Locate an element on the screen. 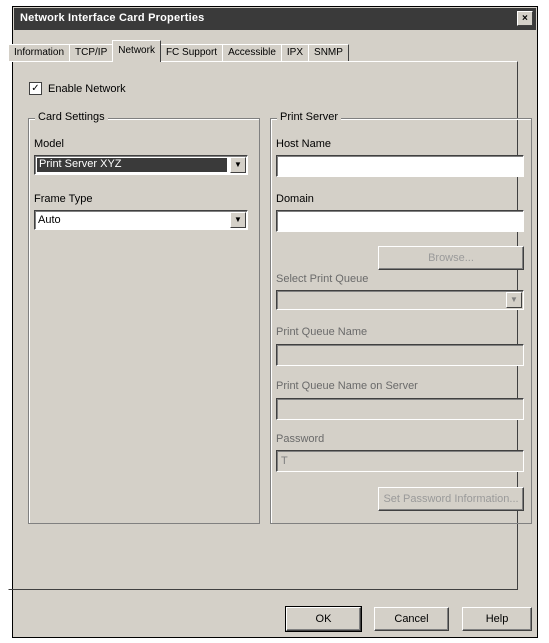 Image resolution: width=549 pixels, height=643 pixels. domain-input is located at coordinates (400, 221).